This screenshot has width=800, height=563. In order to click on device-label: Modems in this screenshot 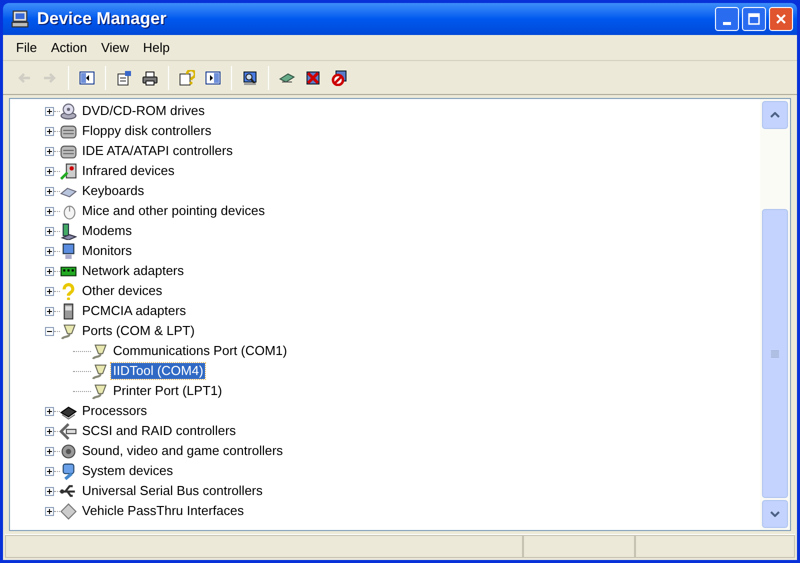, I will do `click(107, 231)`.